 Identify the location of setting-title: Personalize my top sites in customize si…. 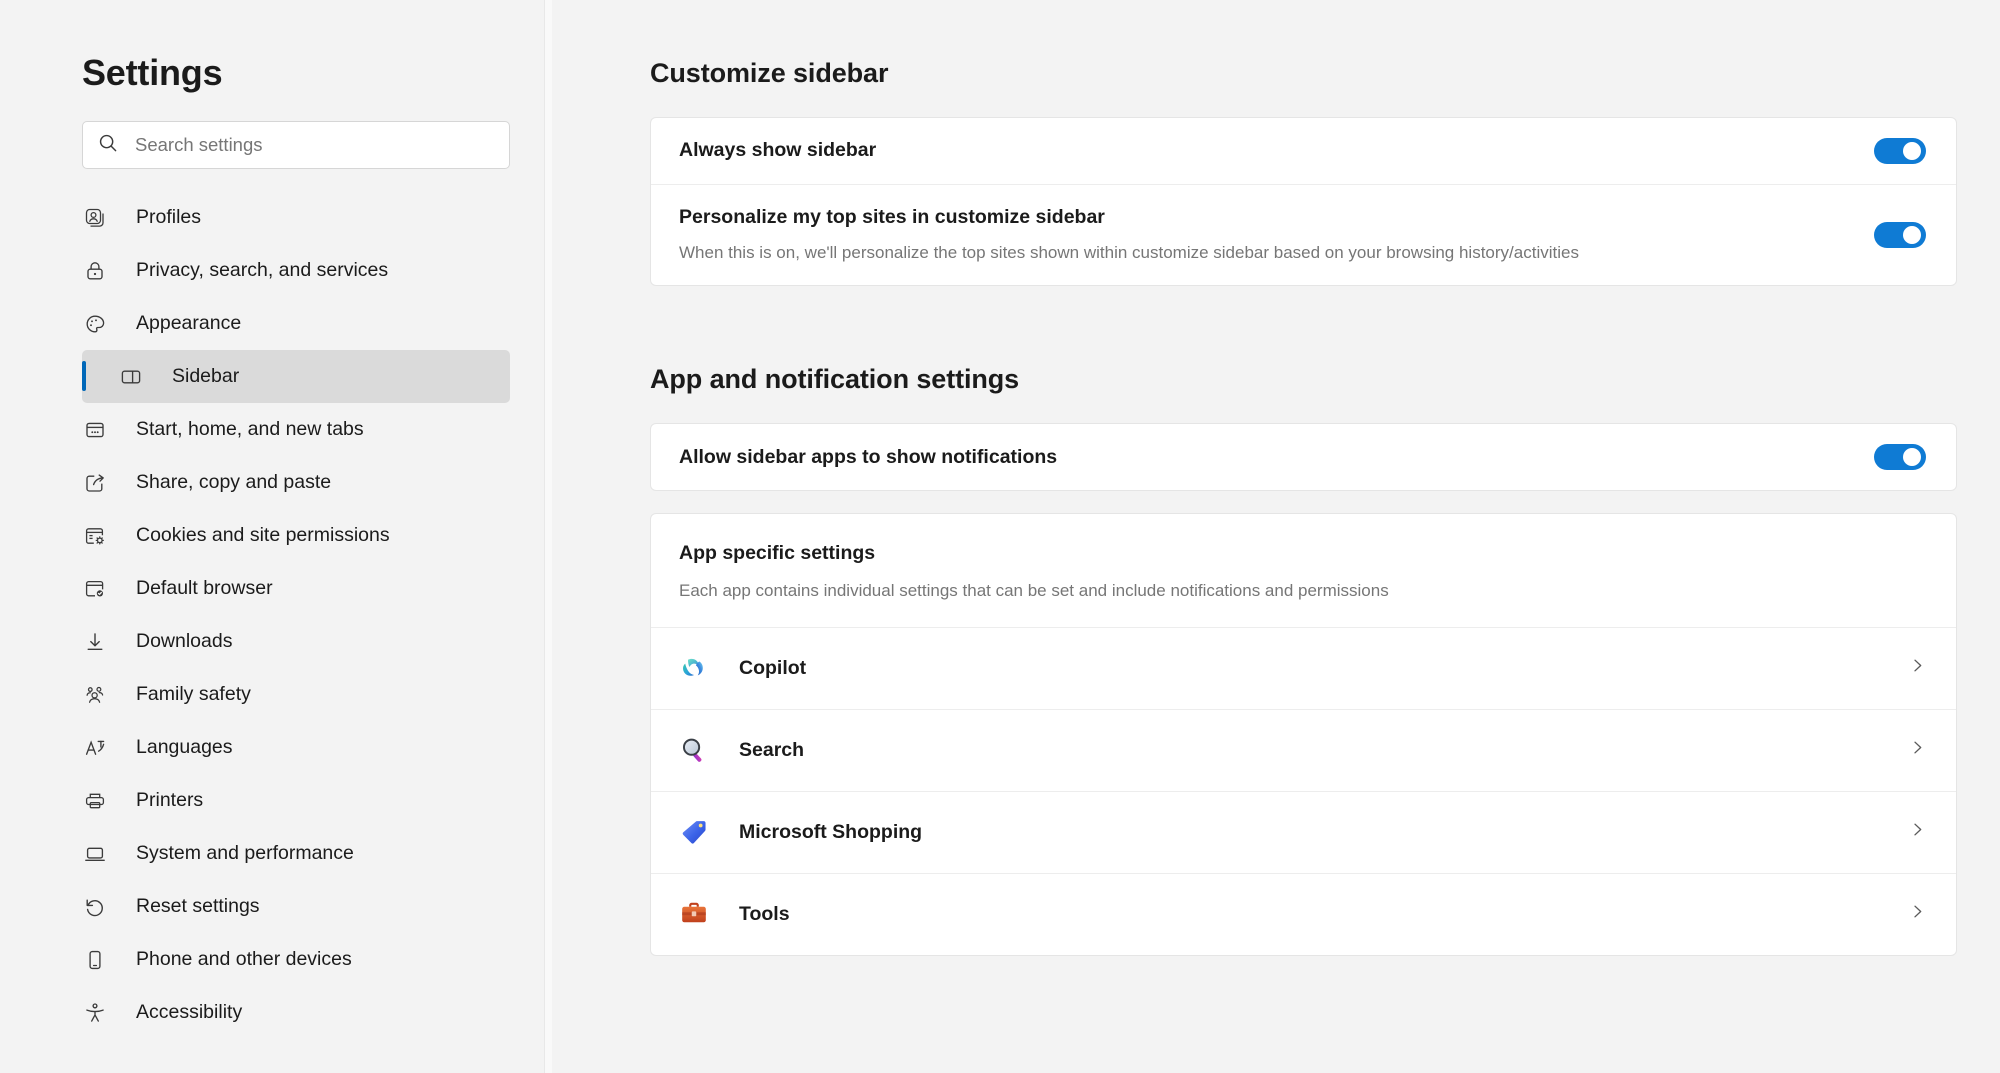
(892, 217).